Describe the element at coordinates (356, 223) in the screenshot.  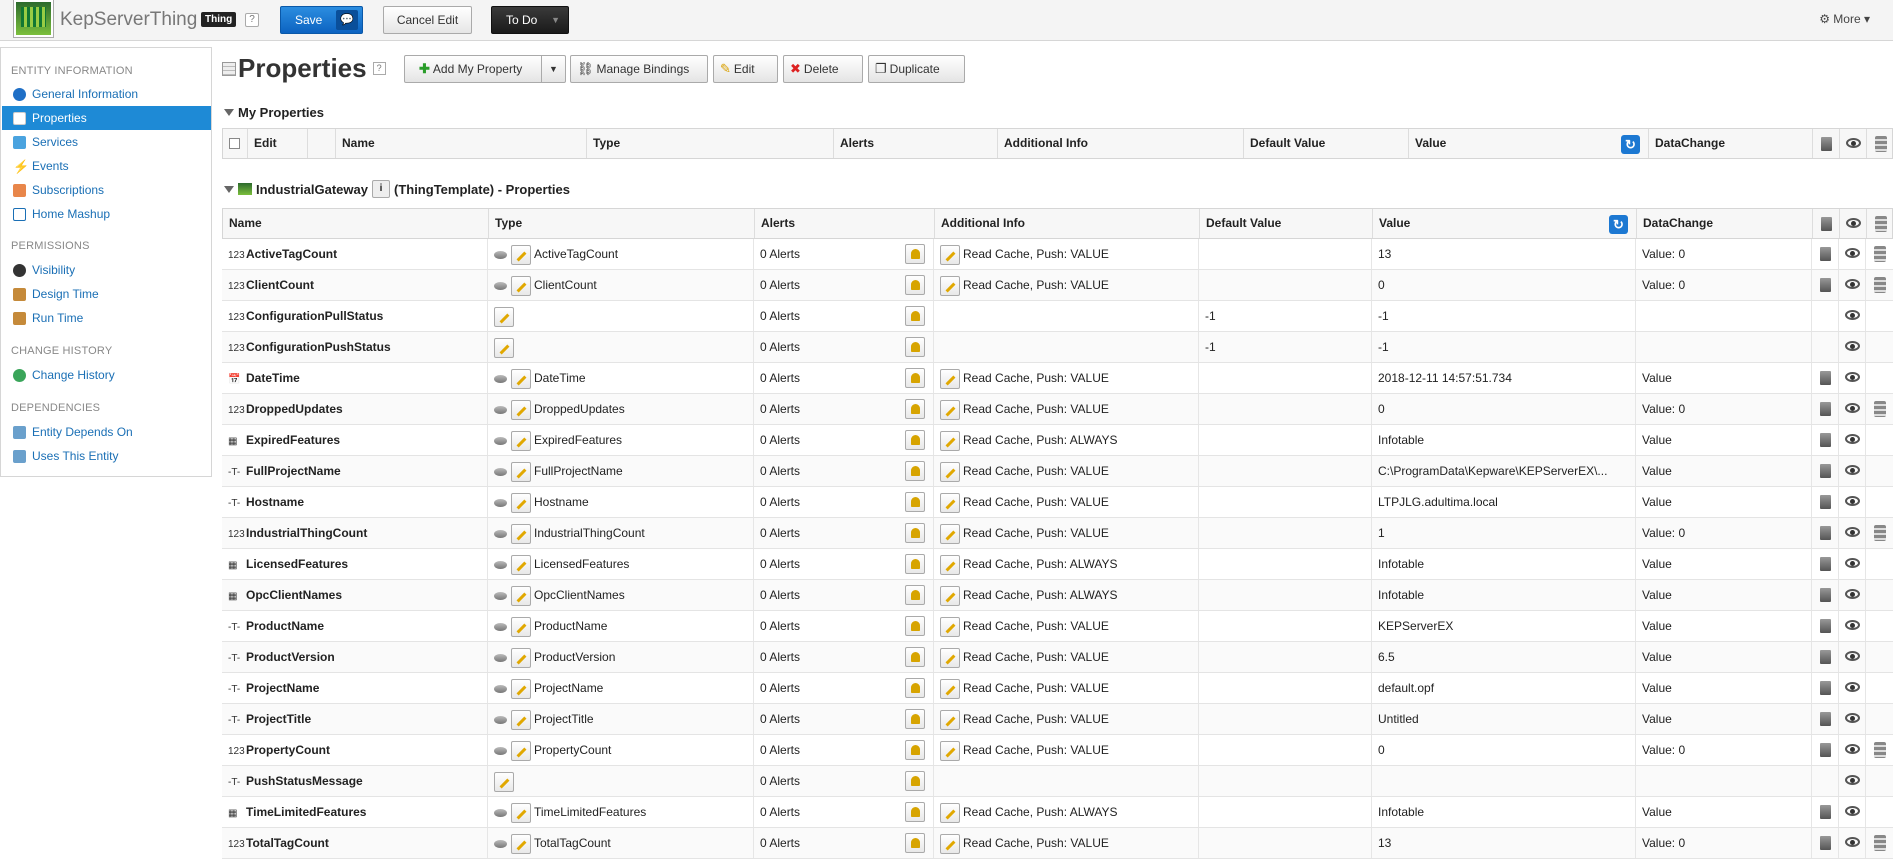
I see `col-name: Name` at that location.